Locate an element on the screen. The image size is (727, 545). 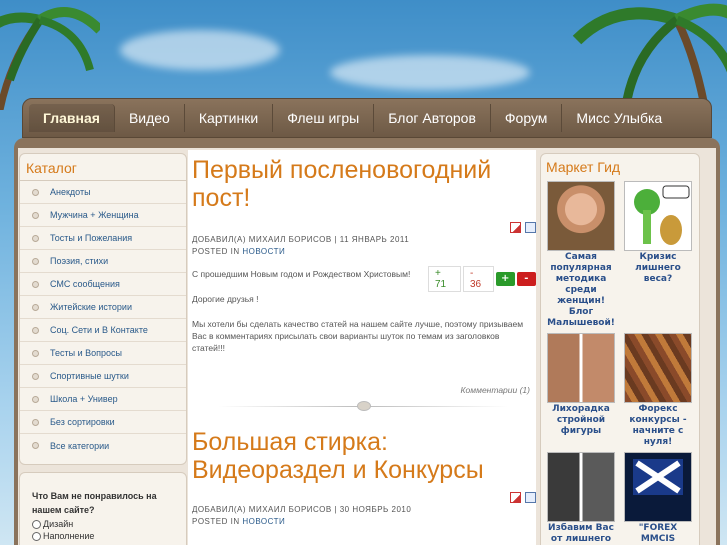
catalog-item: Тесты и Вопросы is located at coordinates (103, 353).